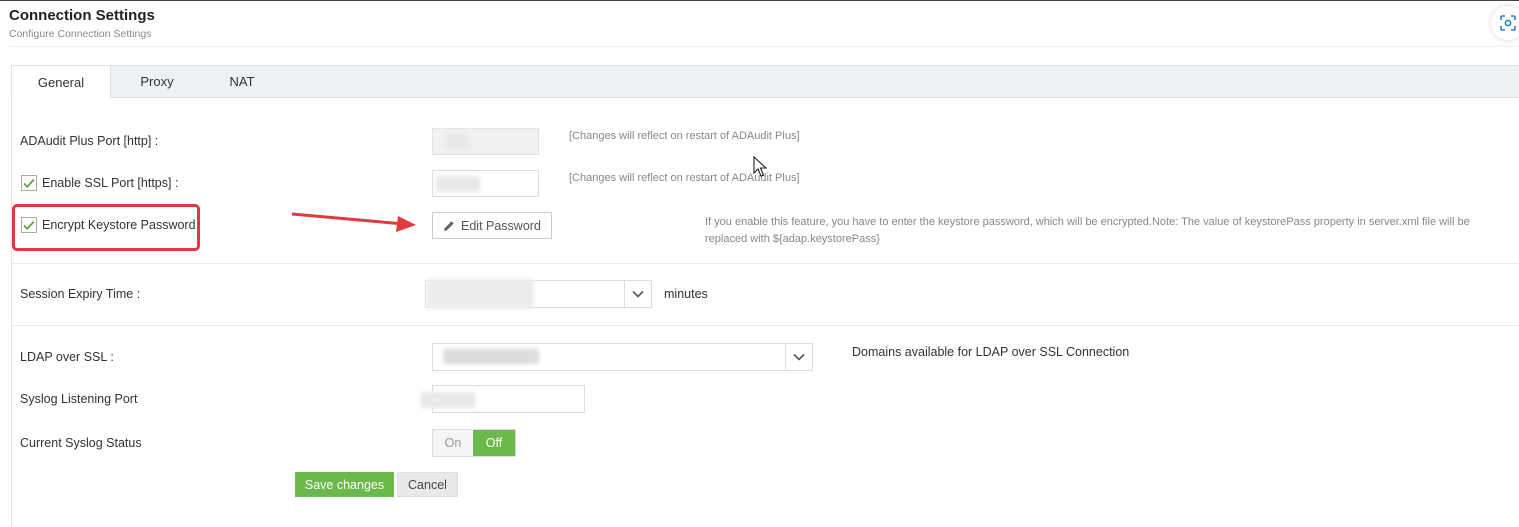 The width and height of the screenshot is (1519, 527). What do you see at coordinates (764, 46) in the screenshot?
I see `header-divider` at bounding box center [764, 46].